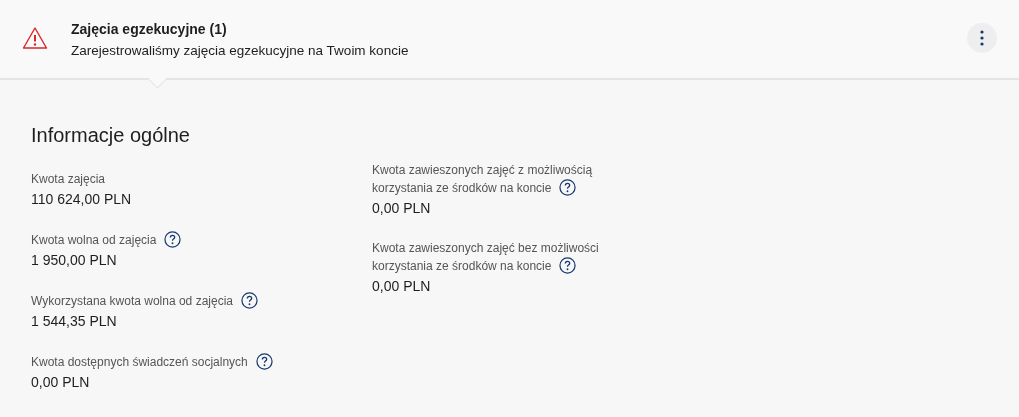 The height and width of the screenshot is (417, 1019). Describe the element at coordinates (149, 28) in the screenshot. I see `notification-title: Zajęcia egzekucyjne (1)` at that location.